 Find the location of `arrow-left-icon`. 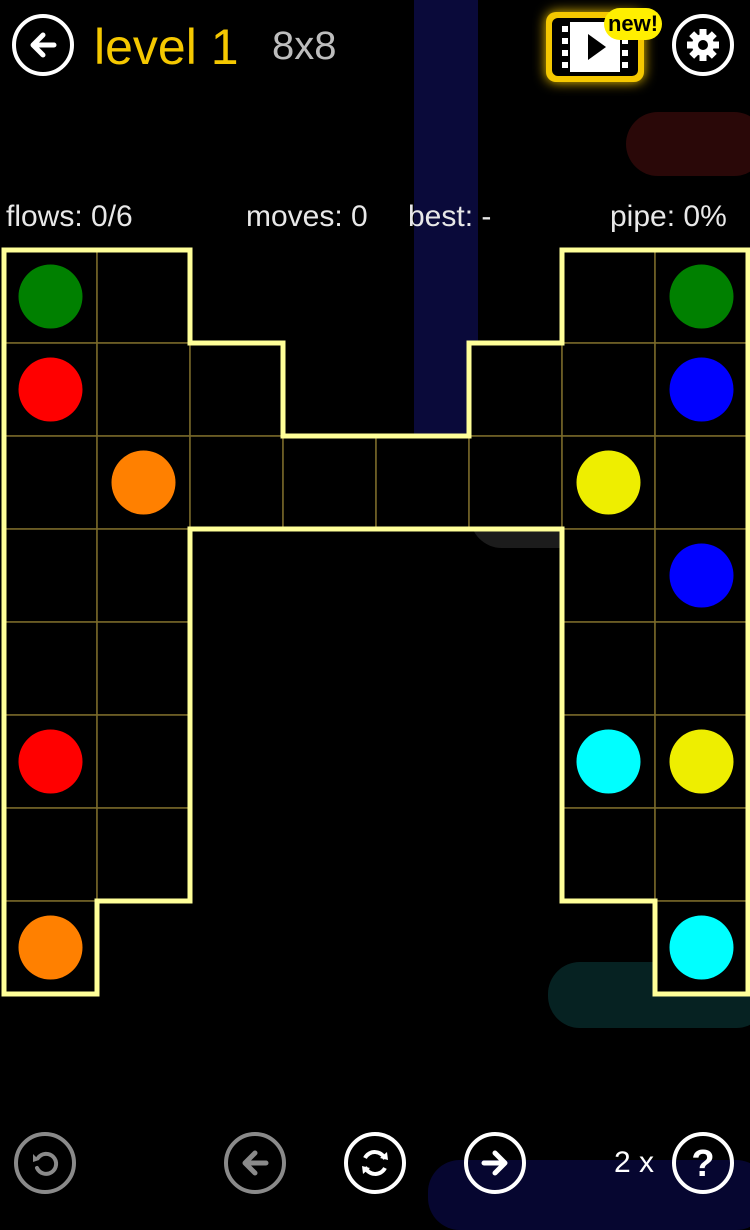

arrow-left-icon is located at coordinates (255, 1163).